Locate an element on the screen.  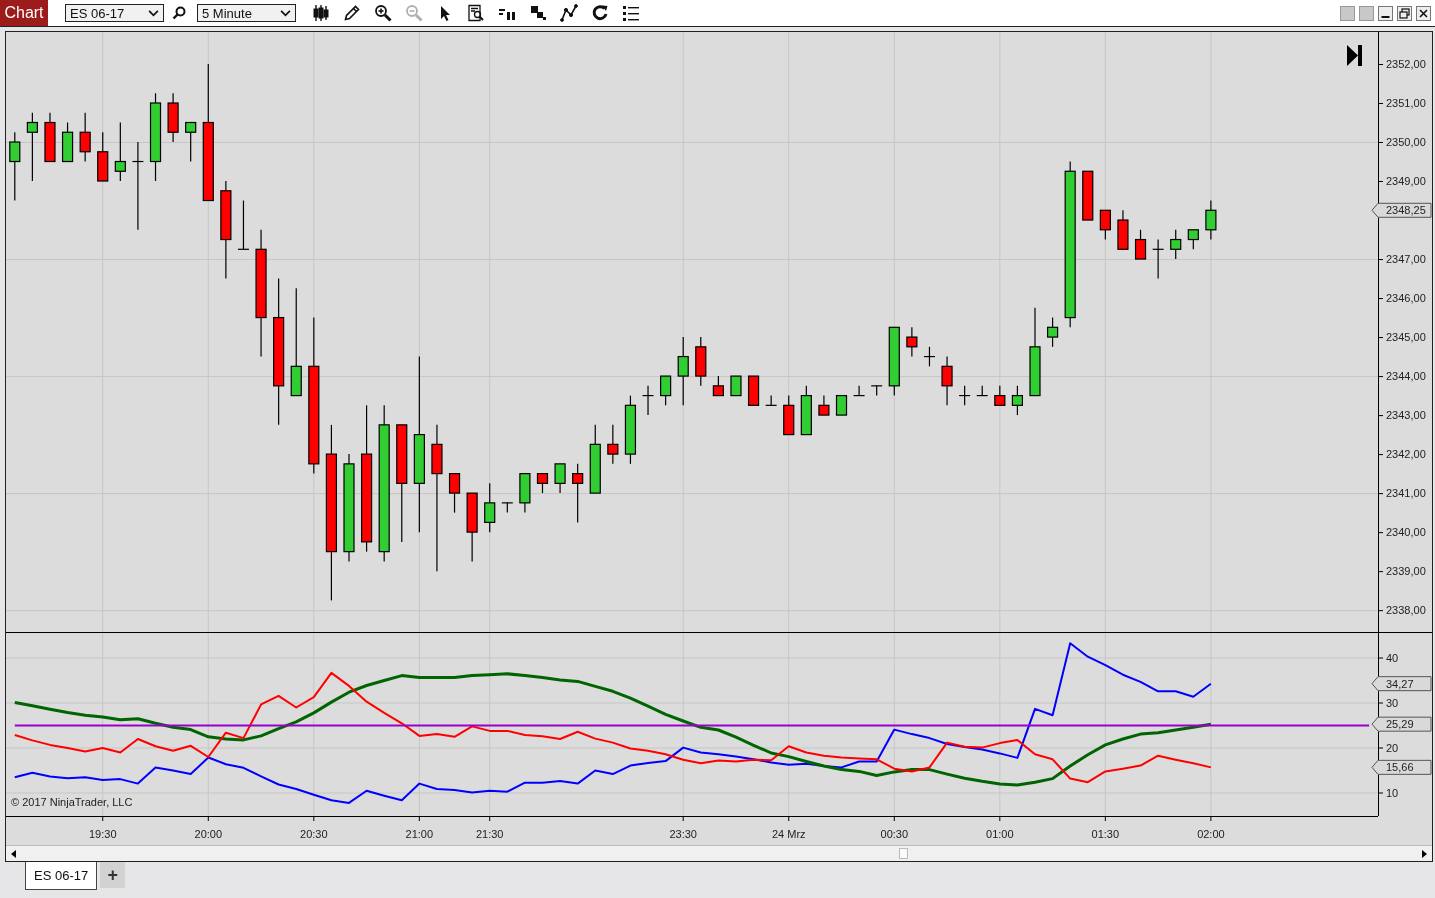
time-label: 24 Mrz is located at coordinates (788, 834).